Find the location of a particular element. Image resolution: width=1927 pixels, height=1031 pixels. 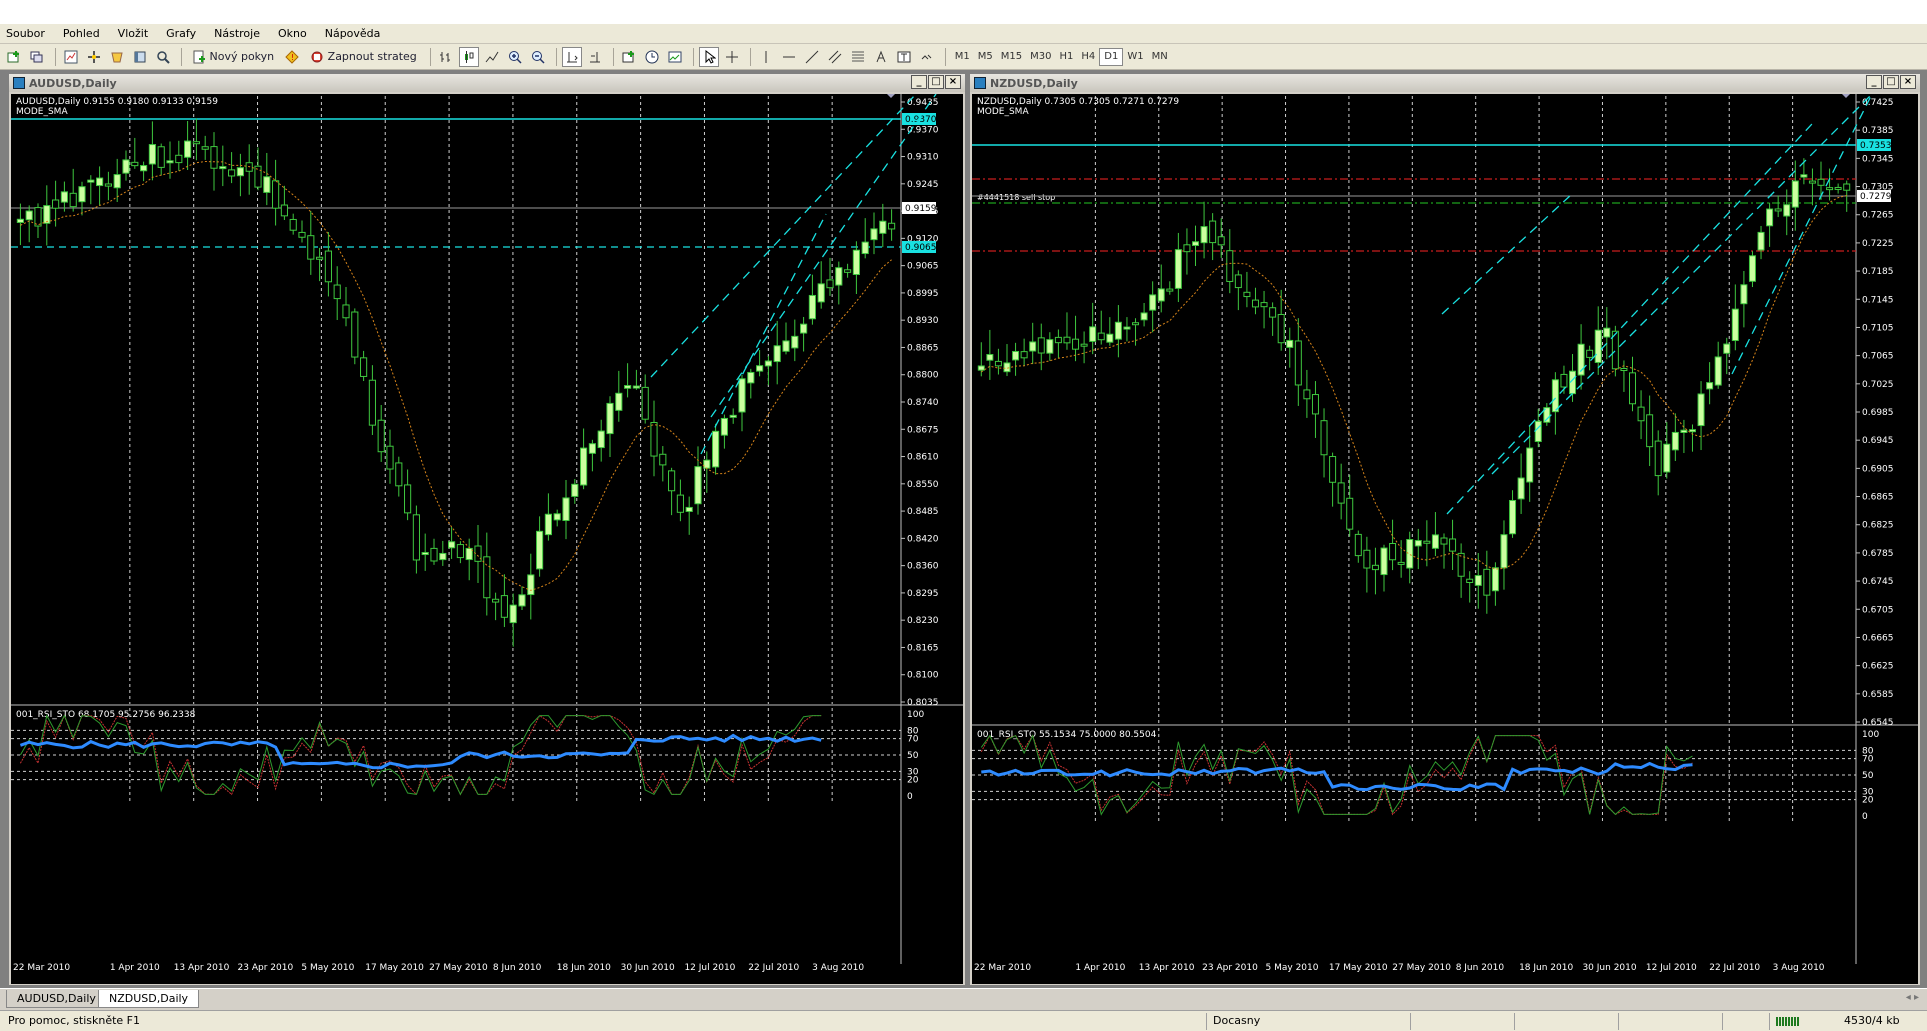

menu-pohled: Pohled is located at coordinates (81, 33).